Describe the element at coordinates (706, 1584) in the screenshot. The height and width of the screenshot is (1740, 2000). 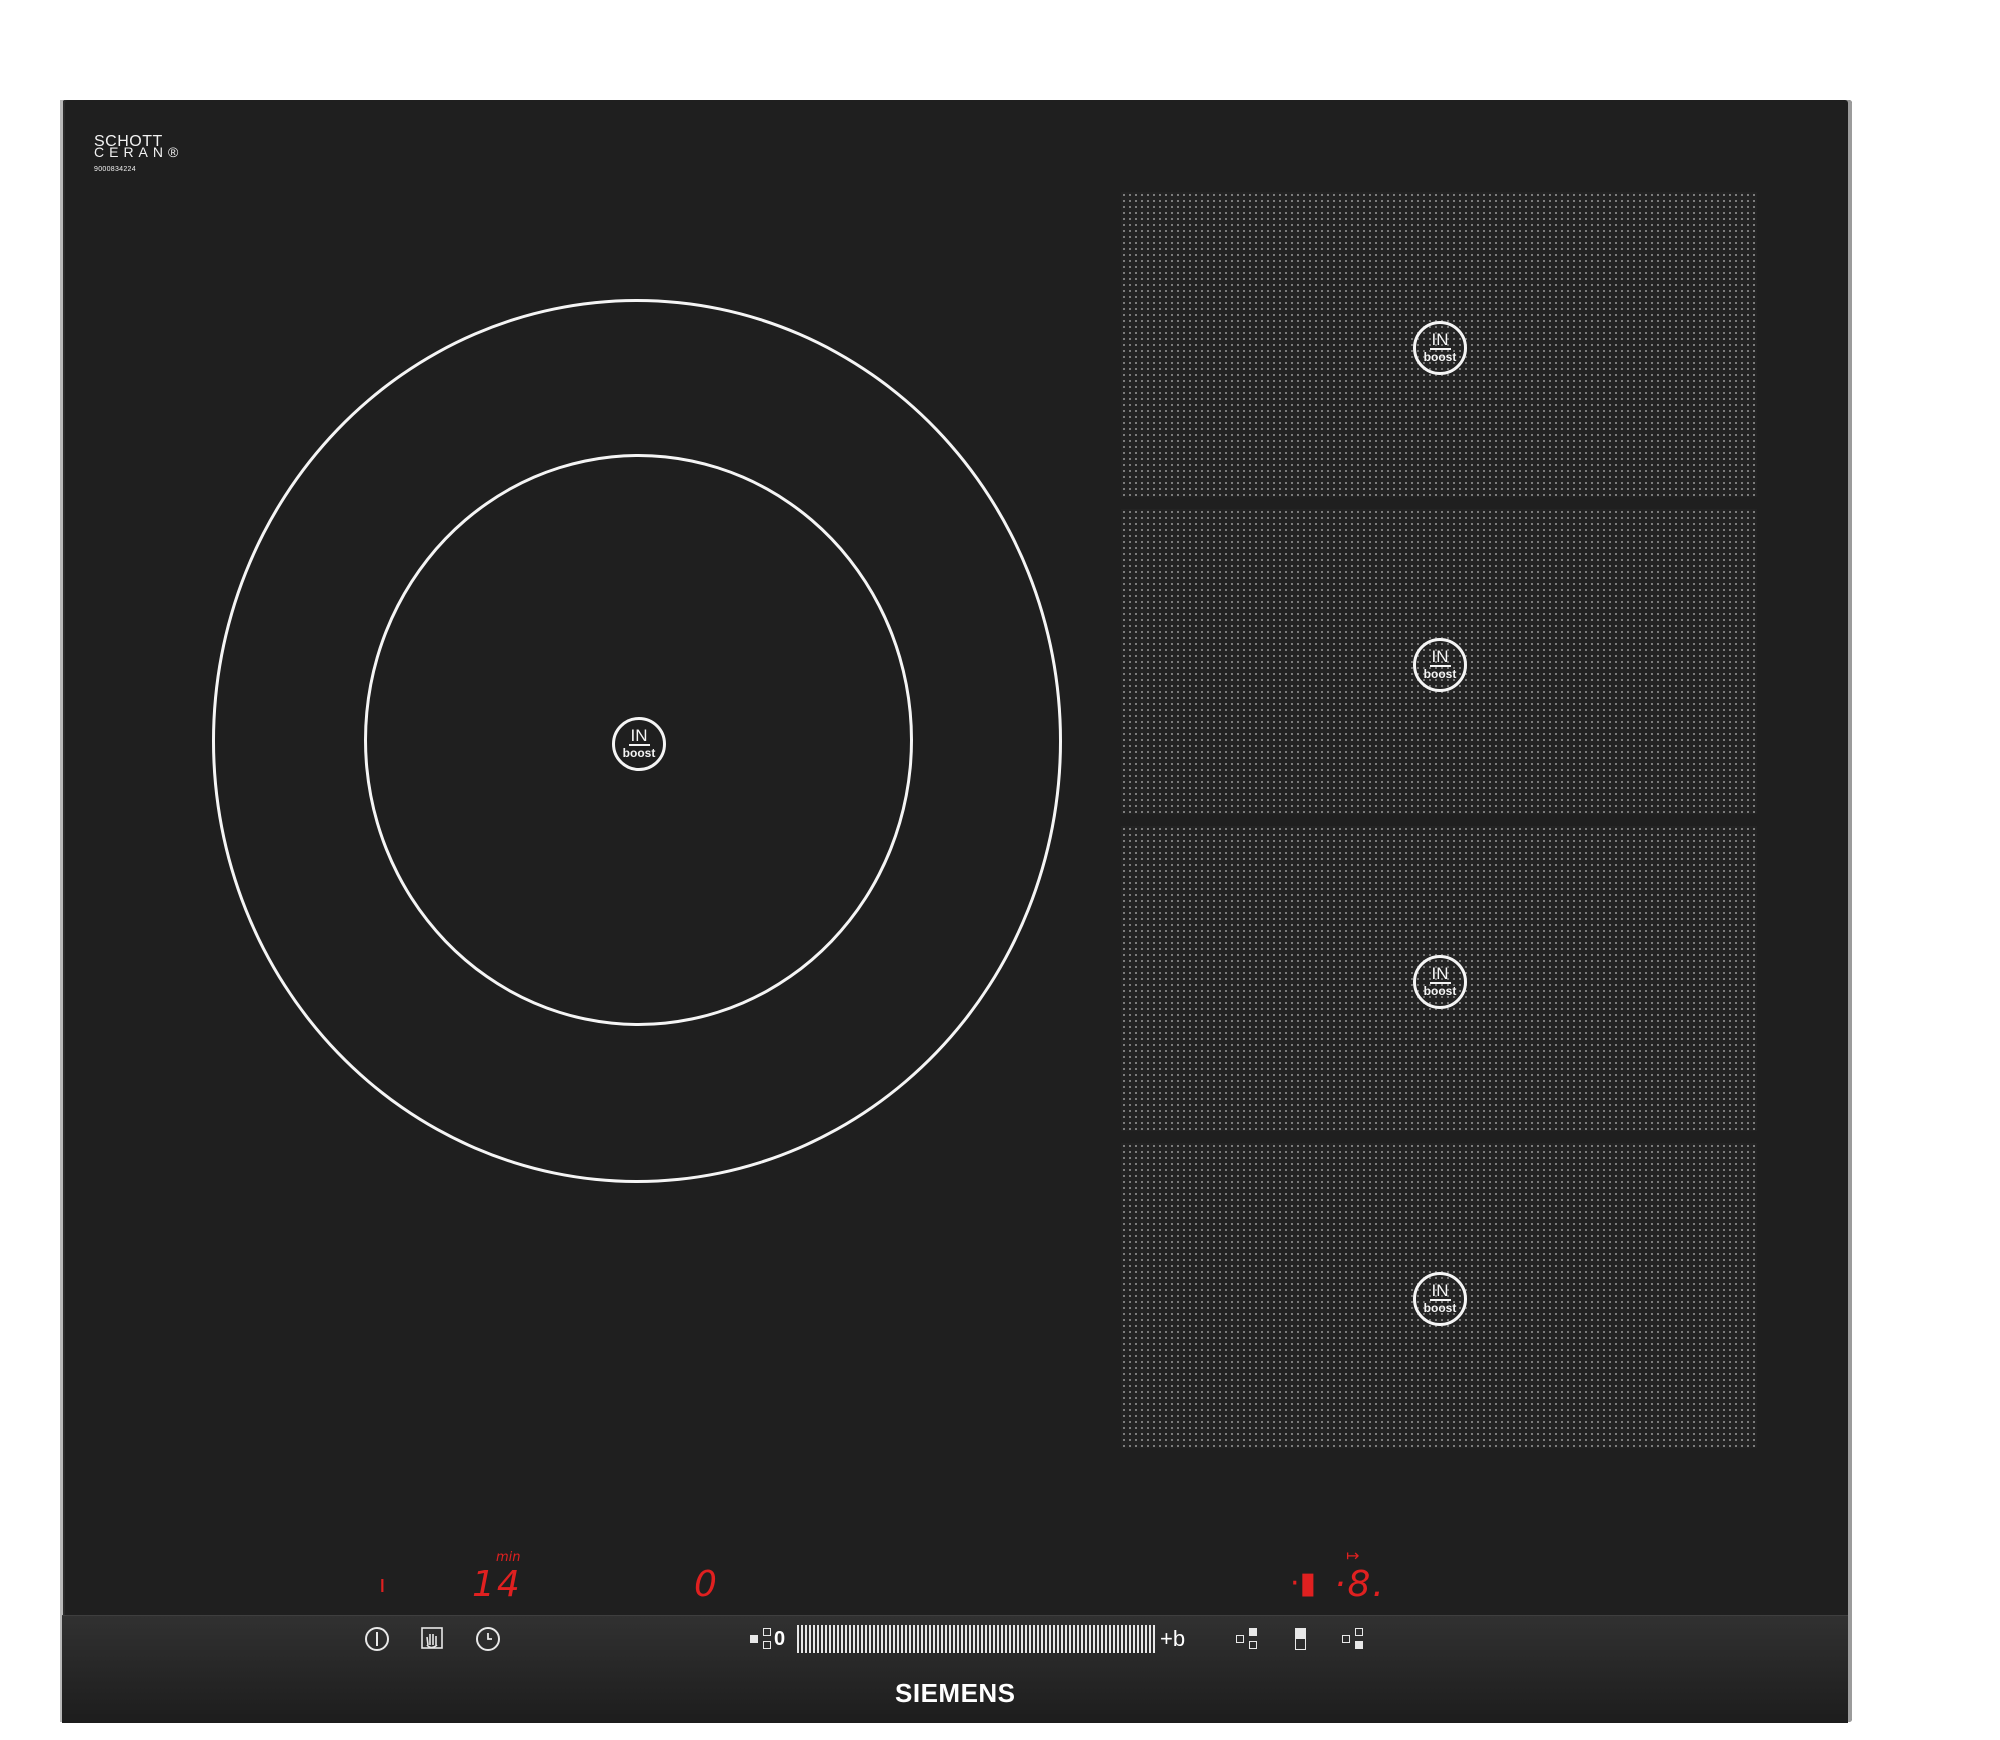
I see `left-zone-level-display: 0` at that location.